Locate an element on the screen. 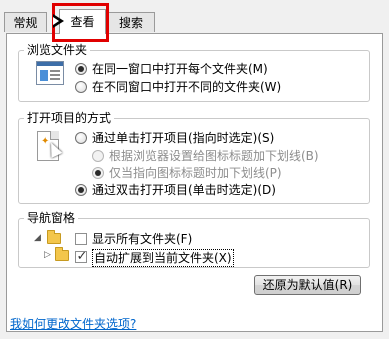 The width and height of the screenshot is (389, 339). browse-folders-title: 浏览文件夹 is located at coordinates (57, 50).